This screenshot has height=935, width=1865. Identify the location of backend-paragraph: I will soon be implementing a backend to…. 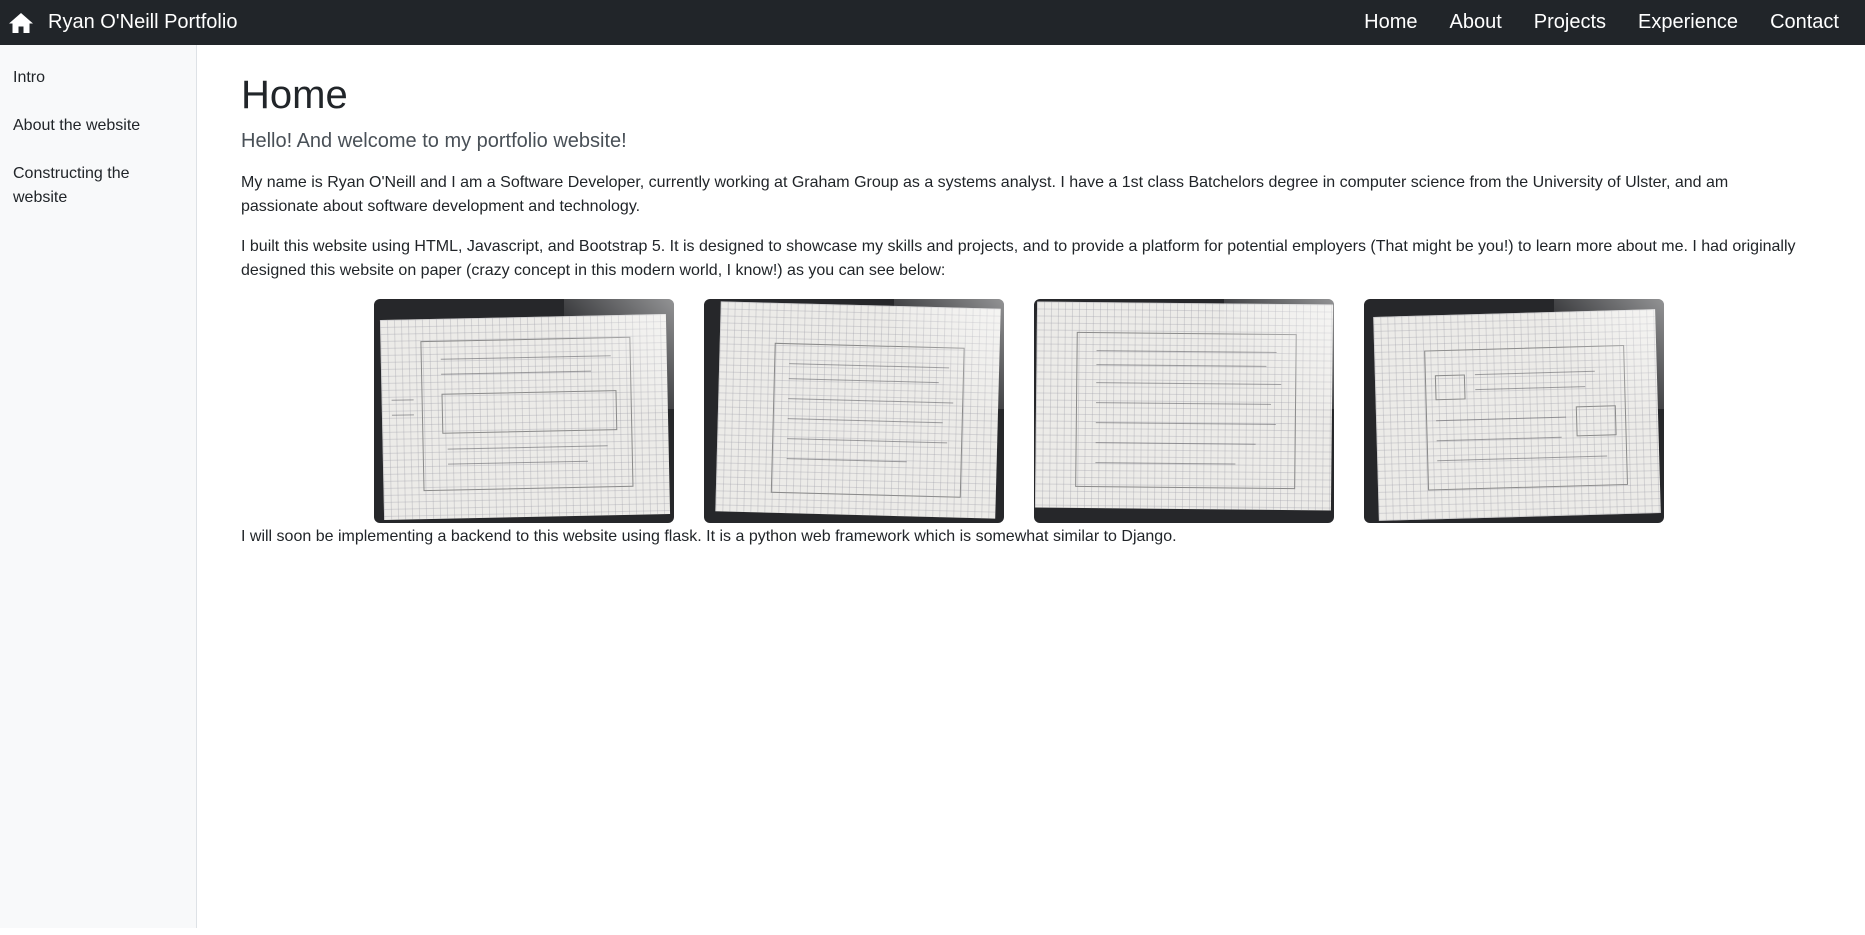
(709, 536).